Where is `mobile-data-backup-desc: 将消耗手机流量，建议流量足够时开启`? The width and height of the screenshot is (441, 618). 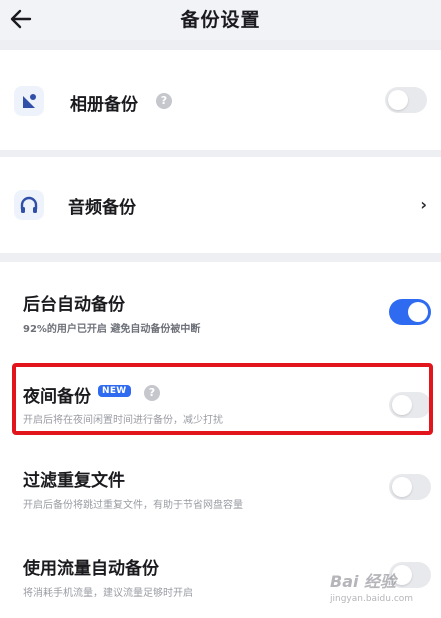
mobile-data-backup-desc: 将消耗手机流量，建议流量足够时开启 is located at coordinates (108, 593).